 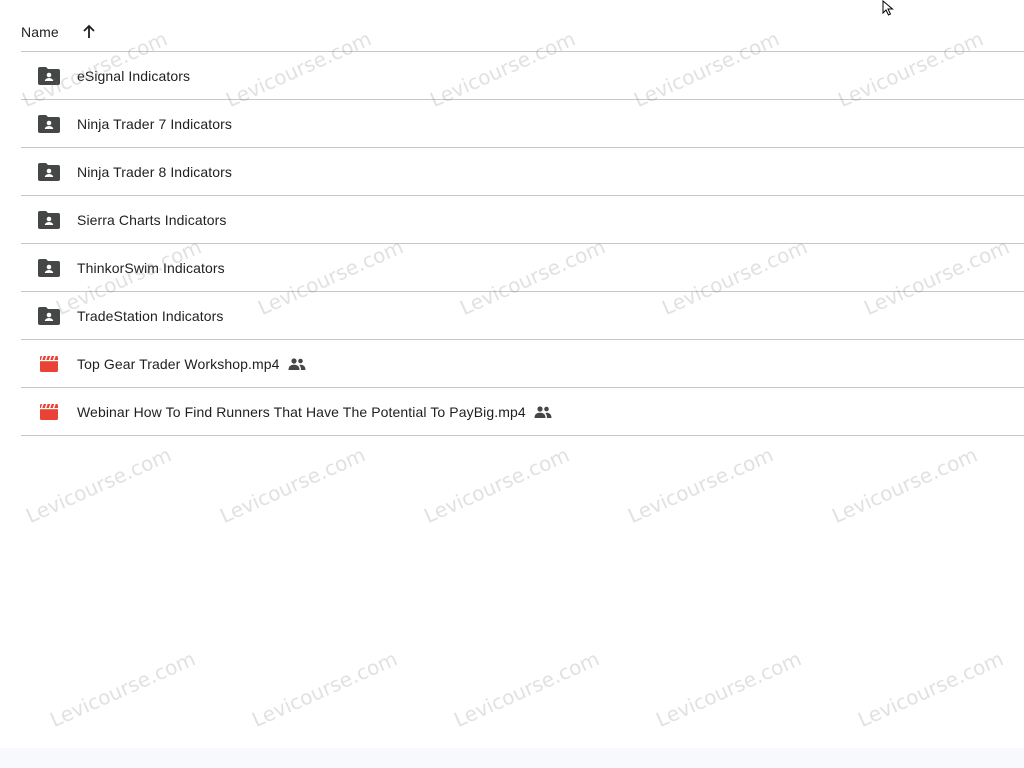 I want to click on item-name: Ninja Trader 8 Indicators, so click(x=155, y=171).